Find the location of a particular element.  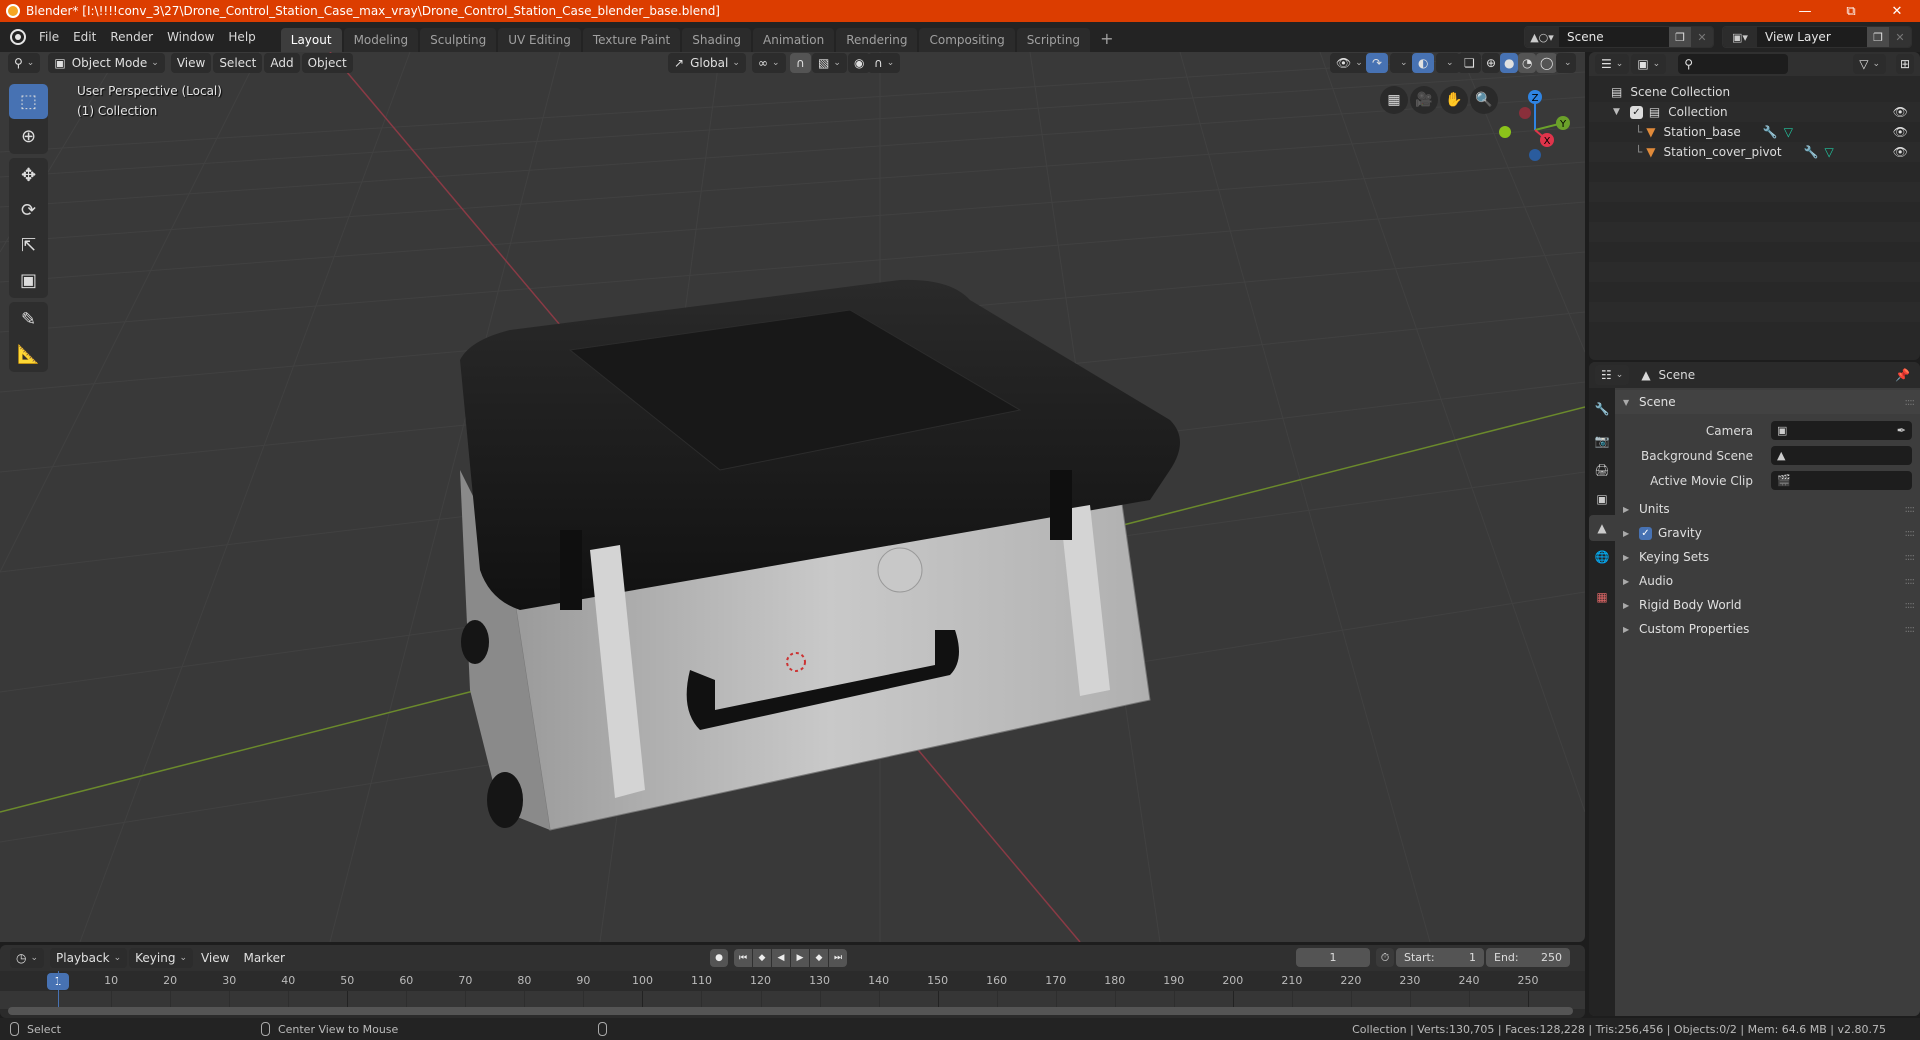

pan-view-button: ✋ is located at coordinates (1454, 100).